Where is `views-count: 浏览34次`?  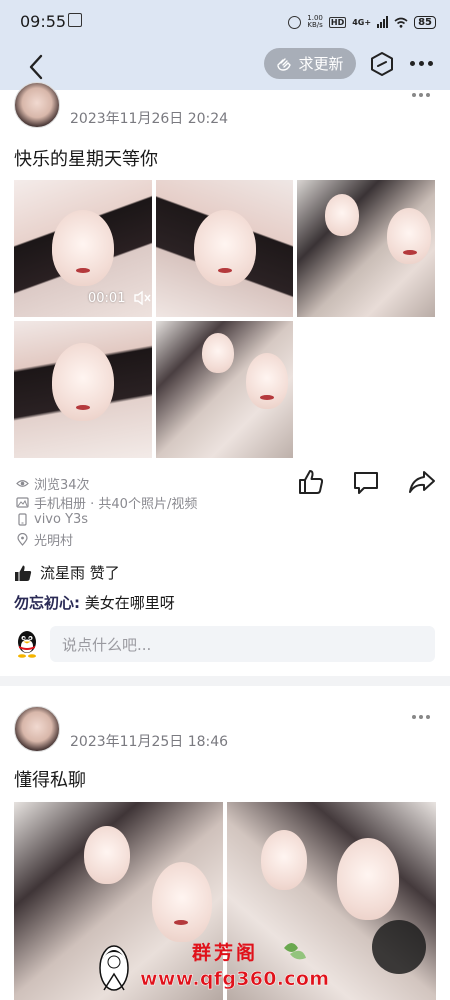 views-count: 浏览34次 is located at coordinates (62, 485).